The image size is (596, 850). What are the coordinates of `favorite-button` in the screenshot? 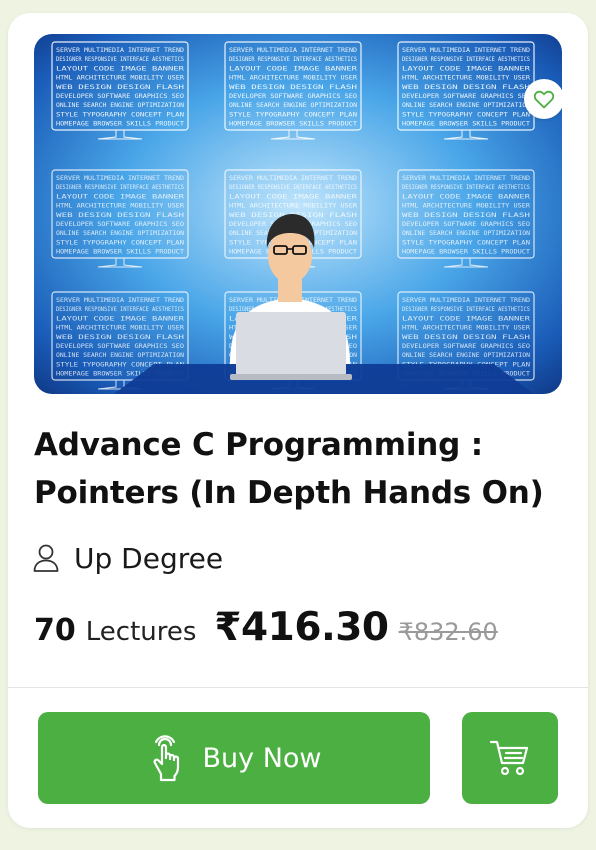 It's located at (543, 99).